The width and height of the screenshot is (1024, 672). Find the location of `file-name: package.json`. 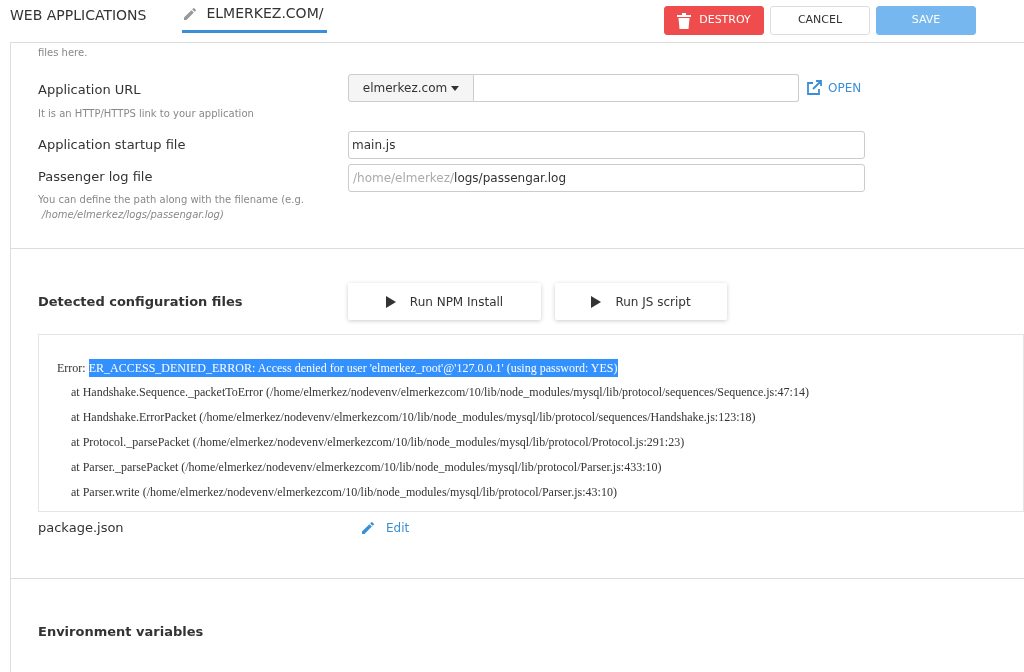

file-name: package.json is located at coordinates (81, 528).